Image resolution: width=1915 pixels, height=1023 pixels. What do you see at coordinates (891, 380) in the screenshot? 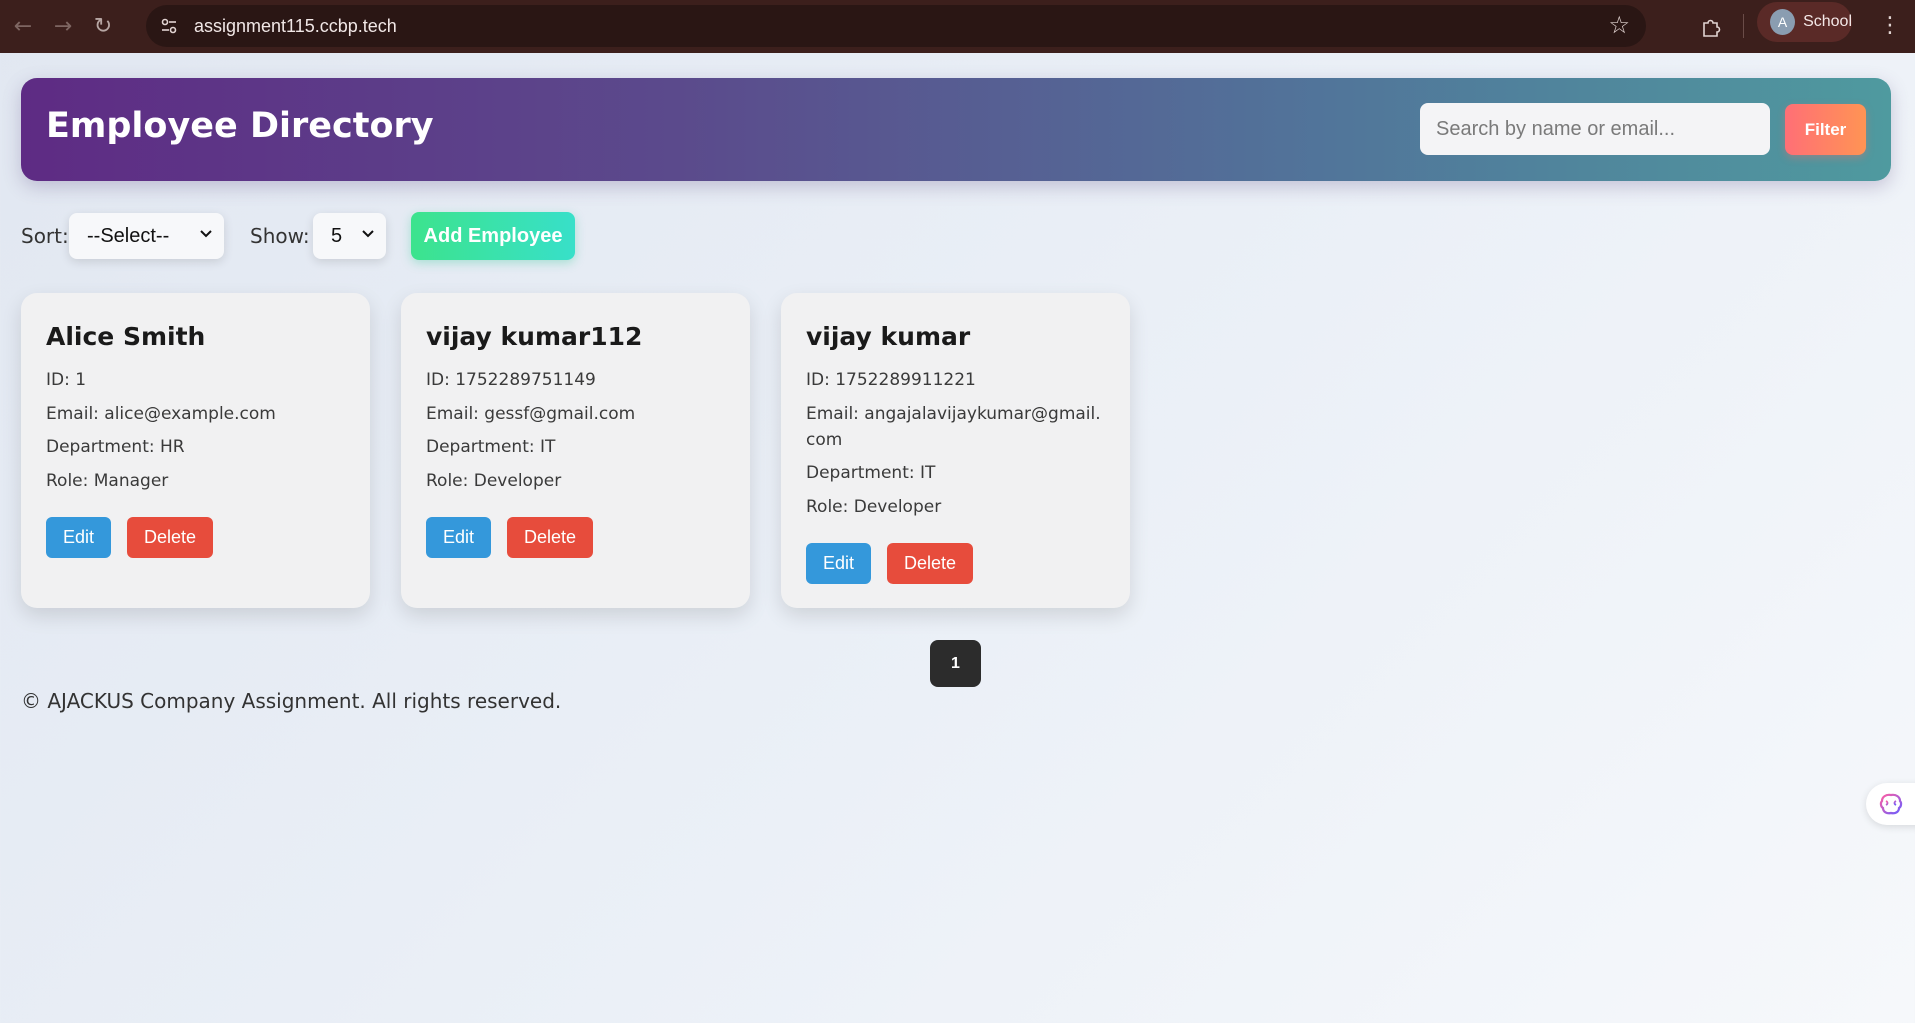
I see `employee-id: ID: 1752289911221` at bounding box center [891, 380].